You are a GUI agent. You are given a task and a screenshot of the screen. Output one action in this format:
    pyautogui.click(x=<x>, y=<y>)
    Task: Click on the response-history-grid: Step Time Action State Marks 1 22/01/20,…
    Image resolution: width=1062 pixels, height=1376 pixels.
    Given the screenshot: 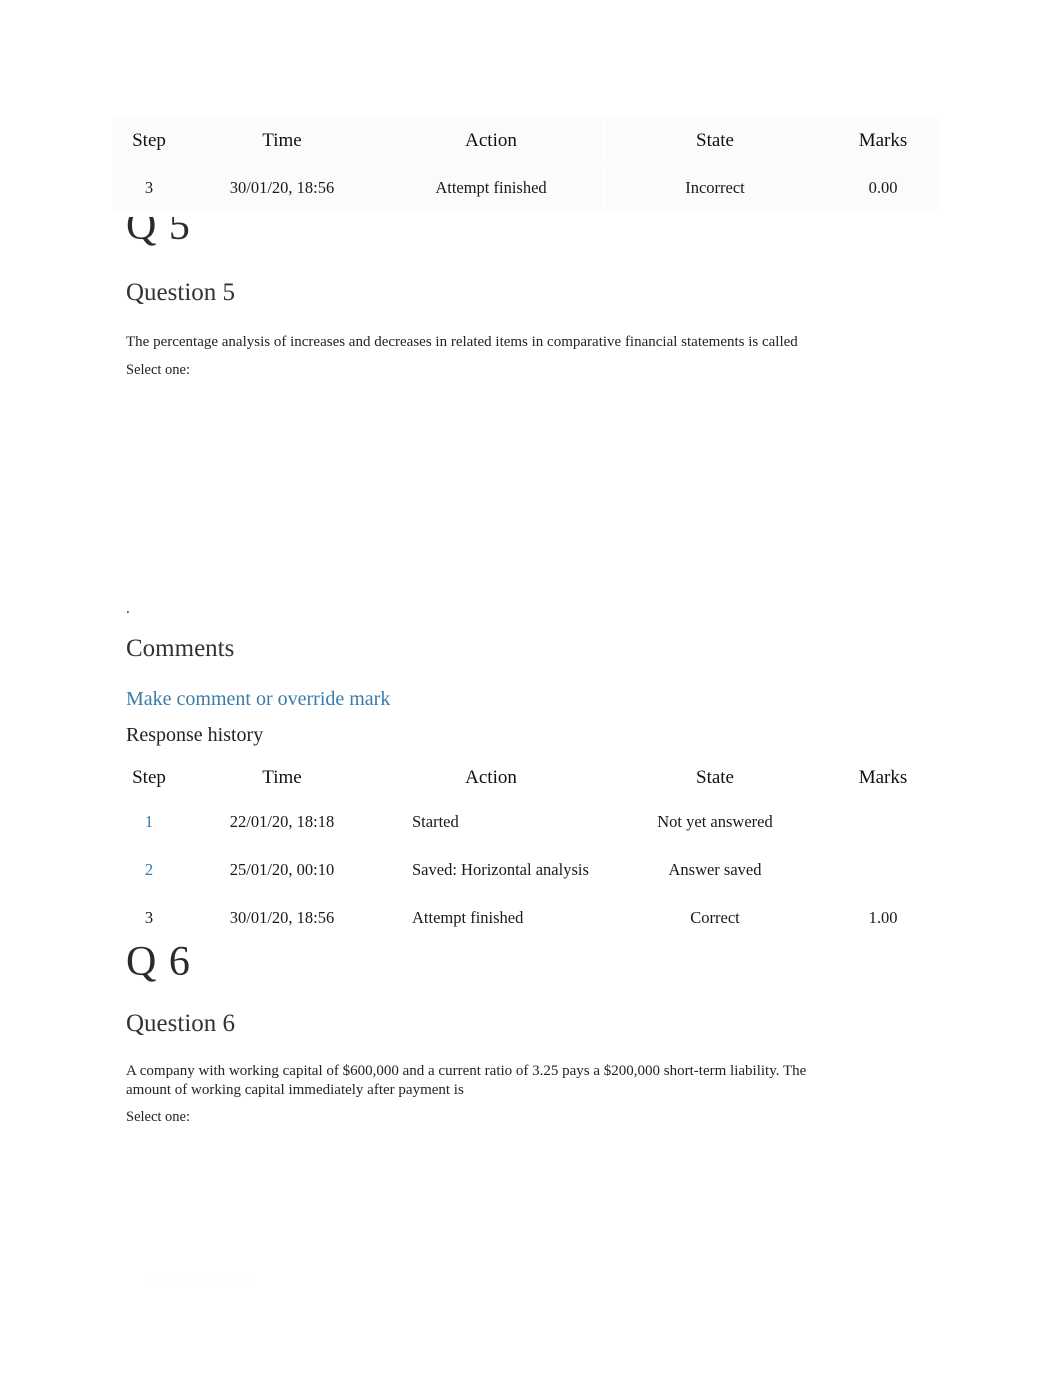 What is the action you would take?
    pyautogui.click(x=526, y=850)
    